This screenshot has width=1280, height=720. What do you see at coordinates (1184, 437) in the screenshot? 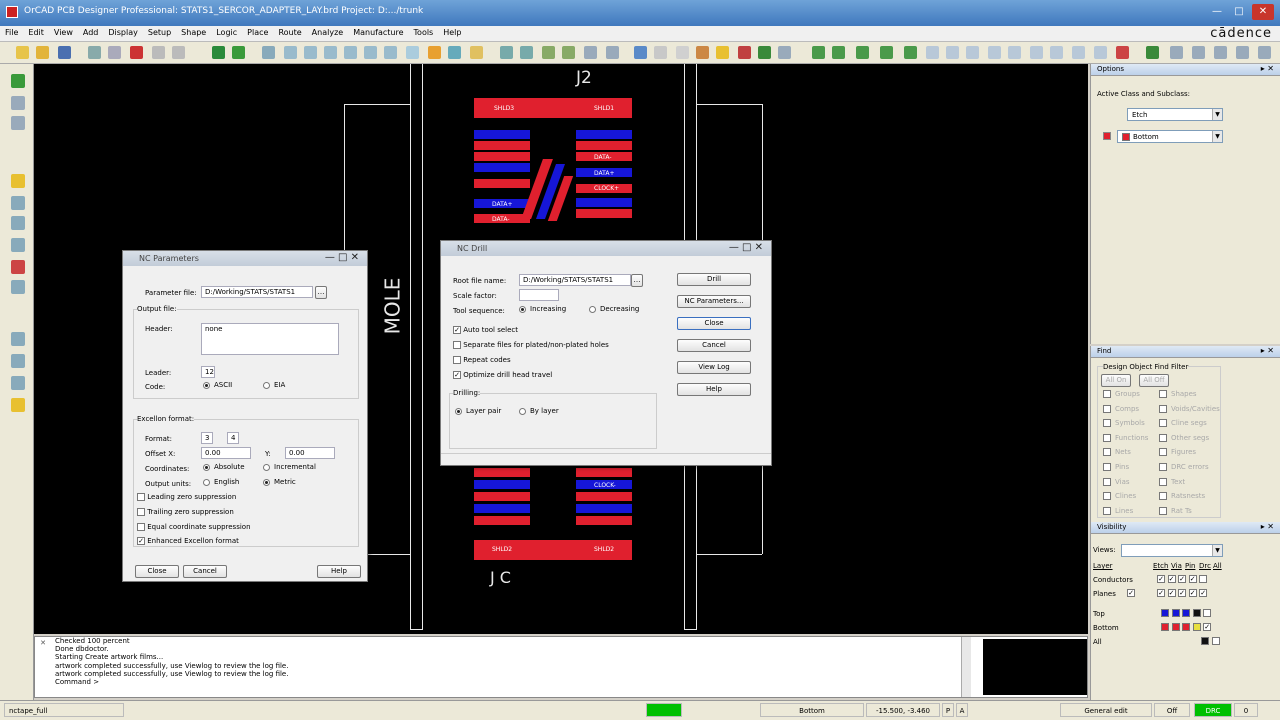
I see `find-filter-item: Other segs` at bounding box center [1184, 437].